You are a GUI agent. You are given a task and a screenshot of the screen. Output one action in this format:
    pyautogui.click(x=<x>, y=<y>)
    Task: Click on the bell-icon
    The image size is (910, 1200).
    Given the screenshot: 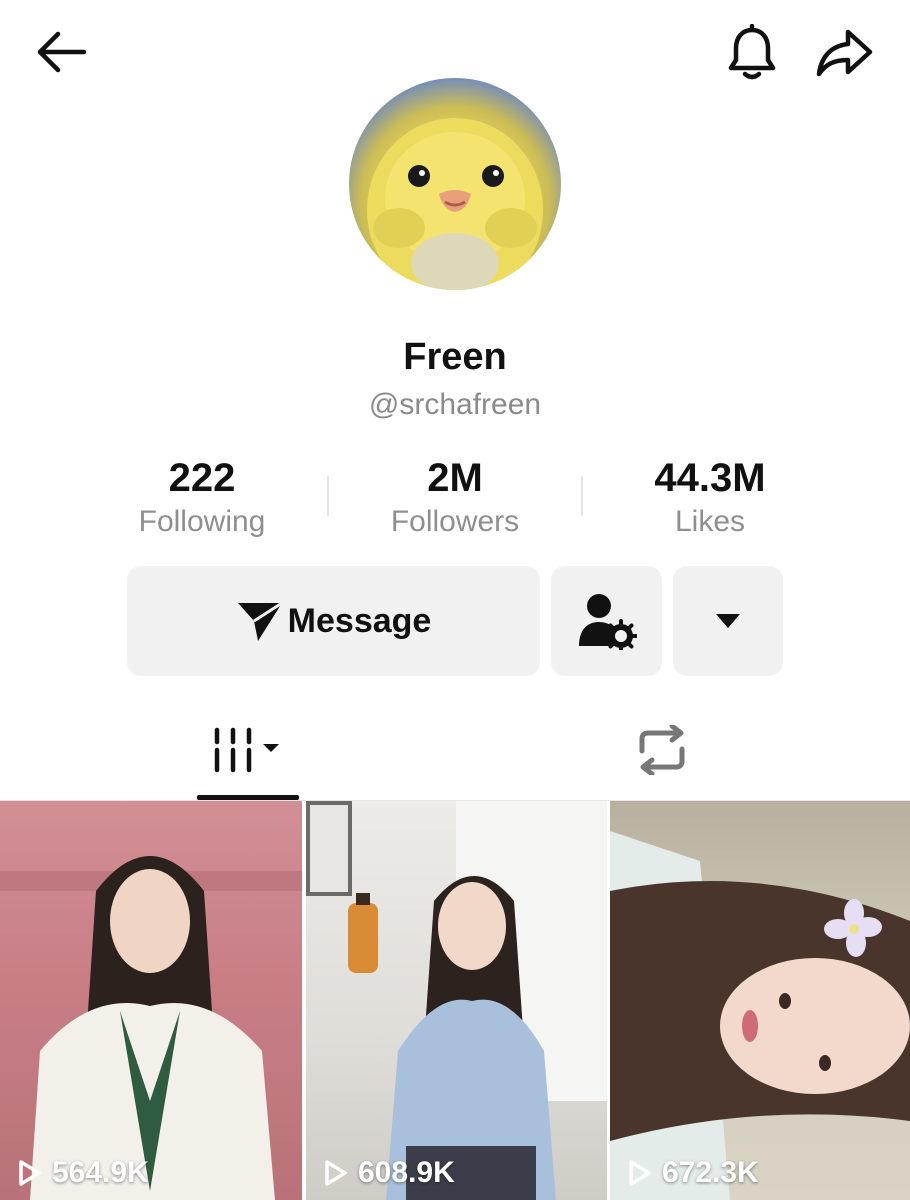 What is the action you would take?
    pyautogui.click(x=752, y=52)
    